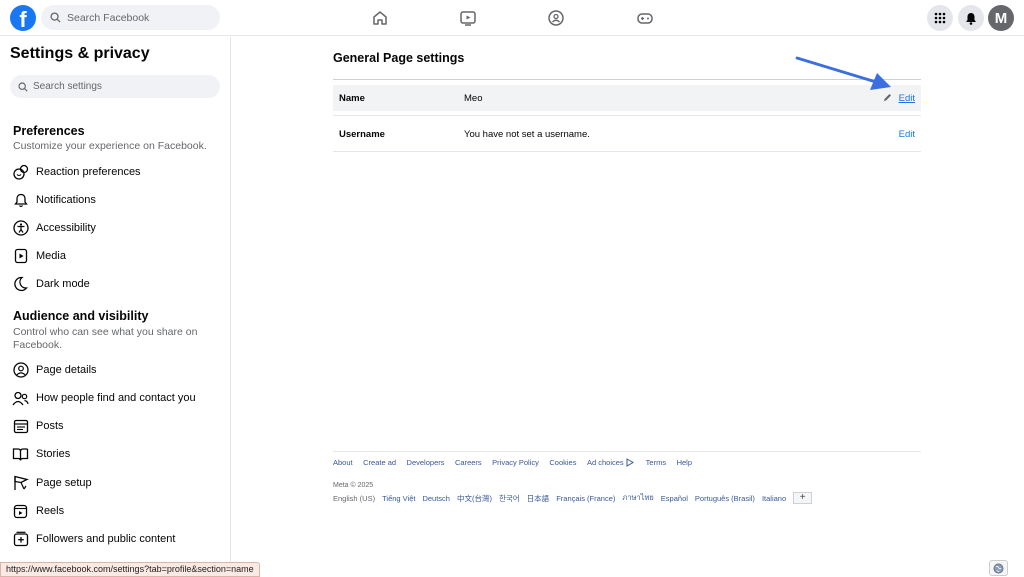 The width and height of the screenshot is (1024, 577). Describe the element at coordinates (20, 454) in the screenshot. I see `book-icon` at that location.